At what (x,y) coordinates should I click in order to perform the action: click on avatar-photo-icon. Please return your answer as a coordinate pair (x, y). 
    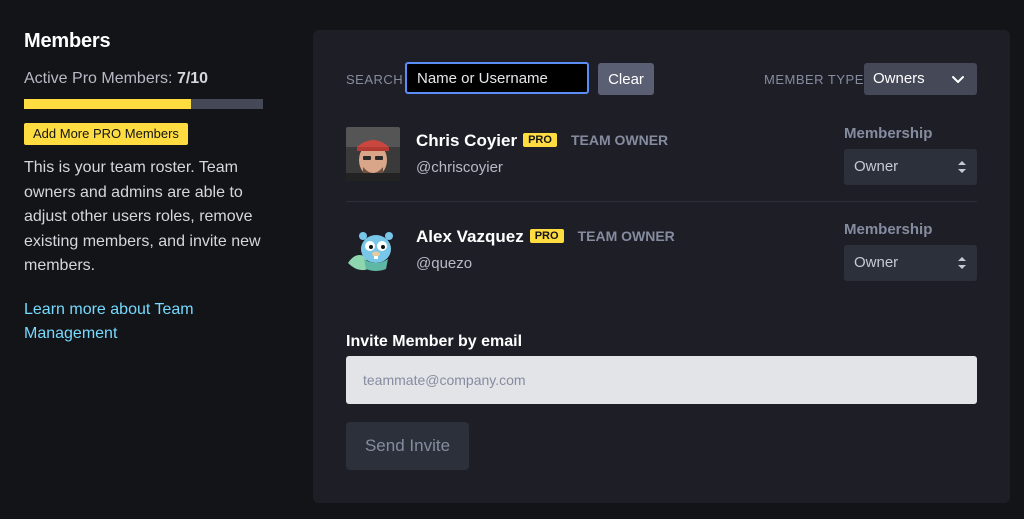
    Looking at the image, I should click on (373, 154).